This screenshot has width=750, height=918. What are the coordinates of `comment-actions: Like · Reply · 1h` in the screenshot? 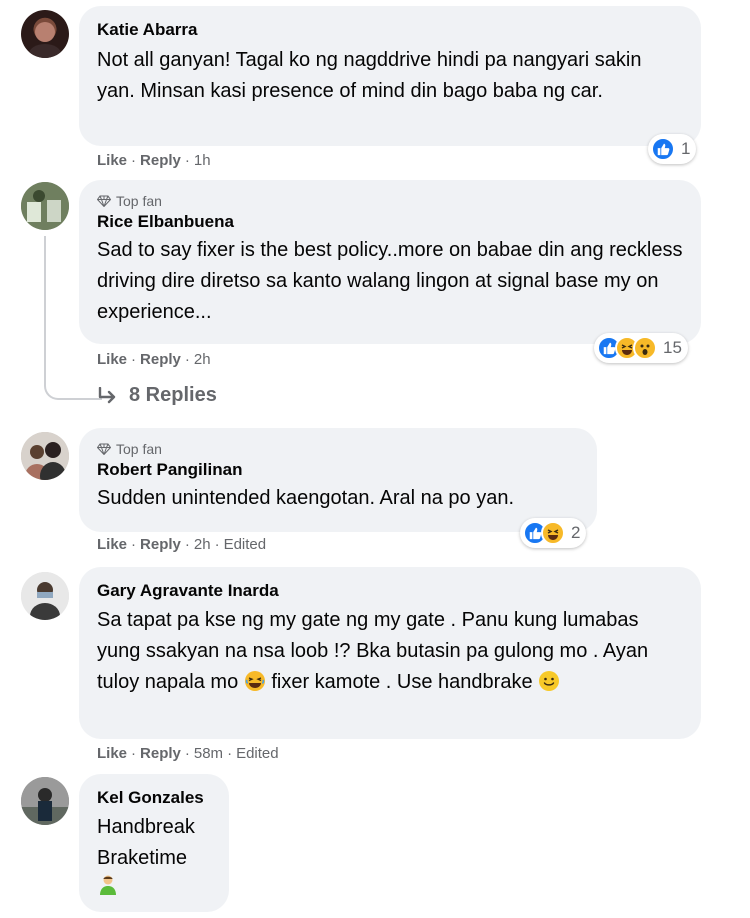 It's located at (154, 160).